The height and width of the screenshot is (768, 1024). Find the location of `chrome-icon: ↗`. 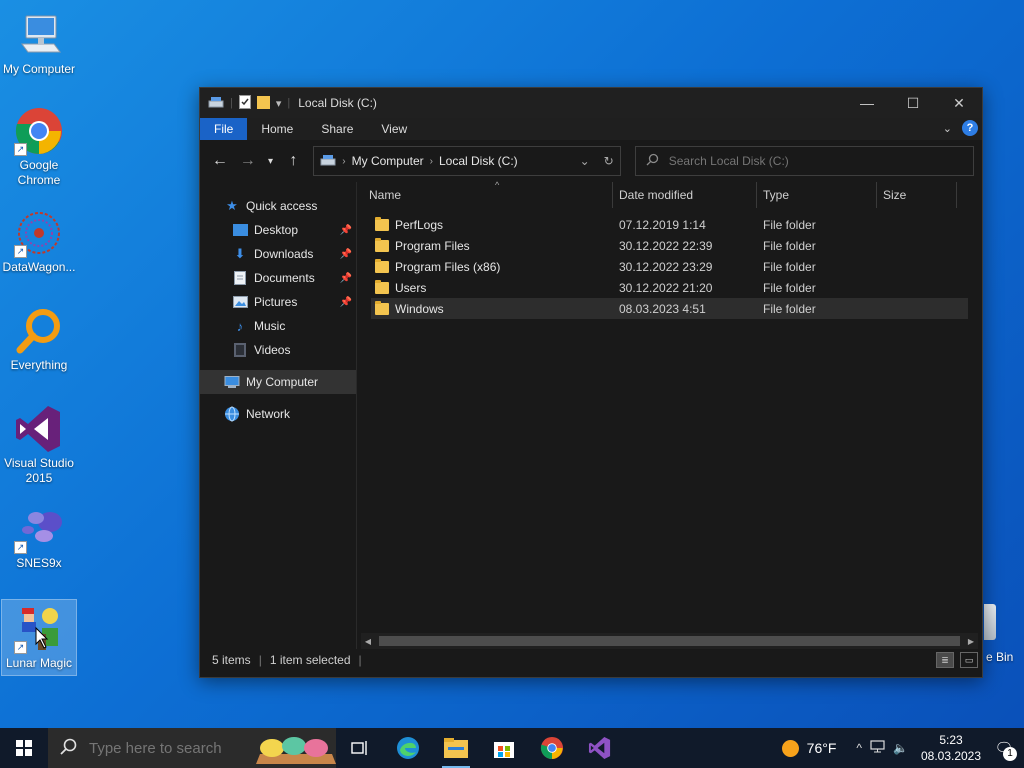

chrome-icon: ↗ is located at coordinates (39, 131).